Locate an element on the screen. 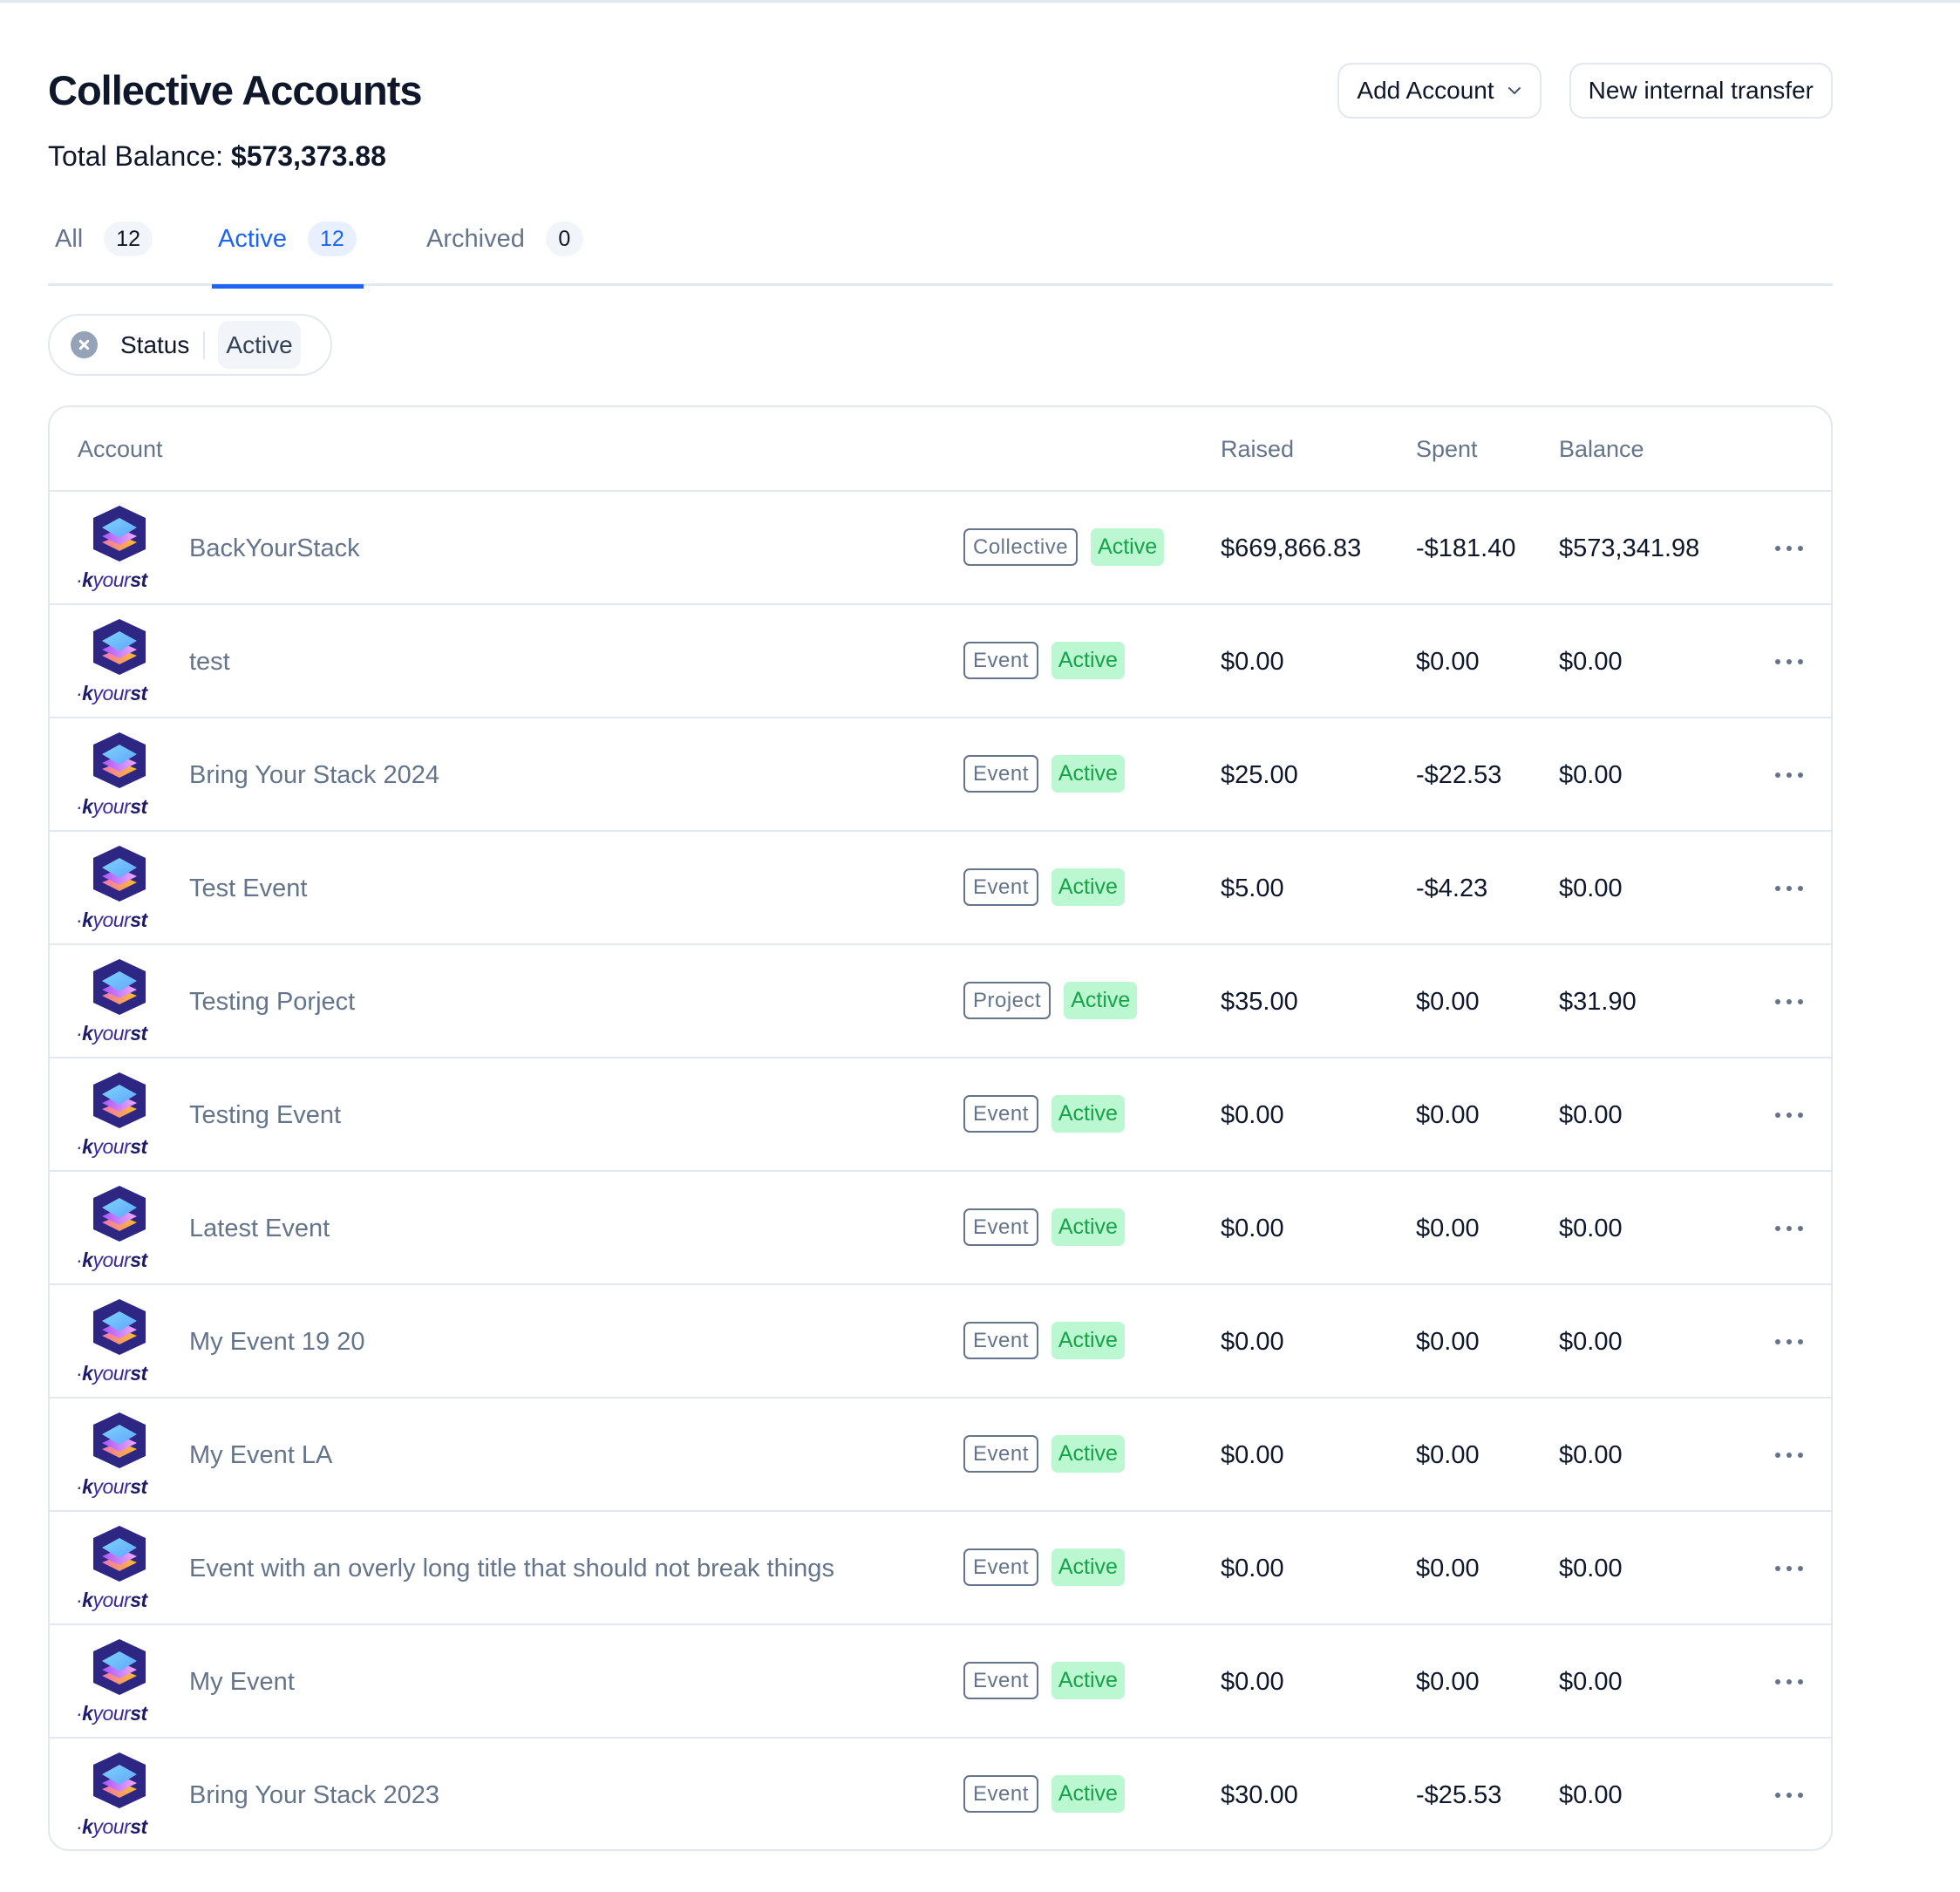 The image size is (1960, 1892). account-name: Bring Your Stack 2024 is located at coordinates (314, 775).